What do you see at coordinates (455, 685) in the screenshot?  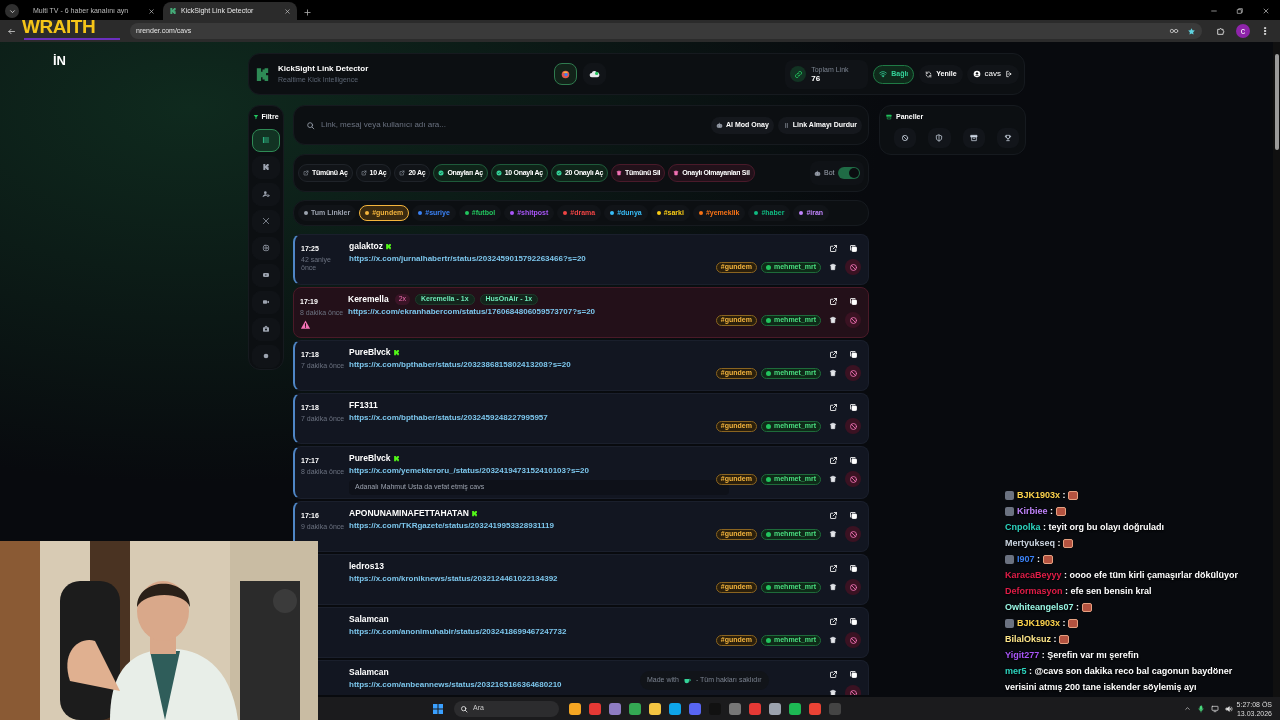 I see `tweet-link: https://x.com/anbeannews/status/2032165166364680210` at bounding box center [455, 685].